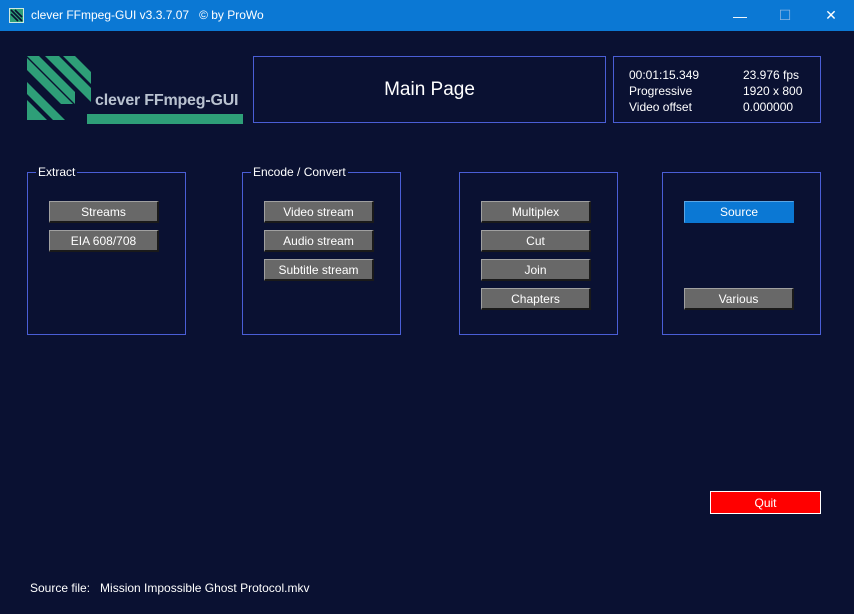 This screenshot has width=854, height=614. What do you see at coordinates (771, 75) in the screenshot?
I see `fps-value: 23.976 fps` at bounding box center [771, 75].